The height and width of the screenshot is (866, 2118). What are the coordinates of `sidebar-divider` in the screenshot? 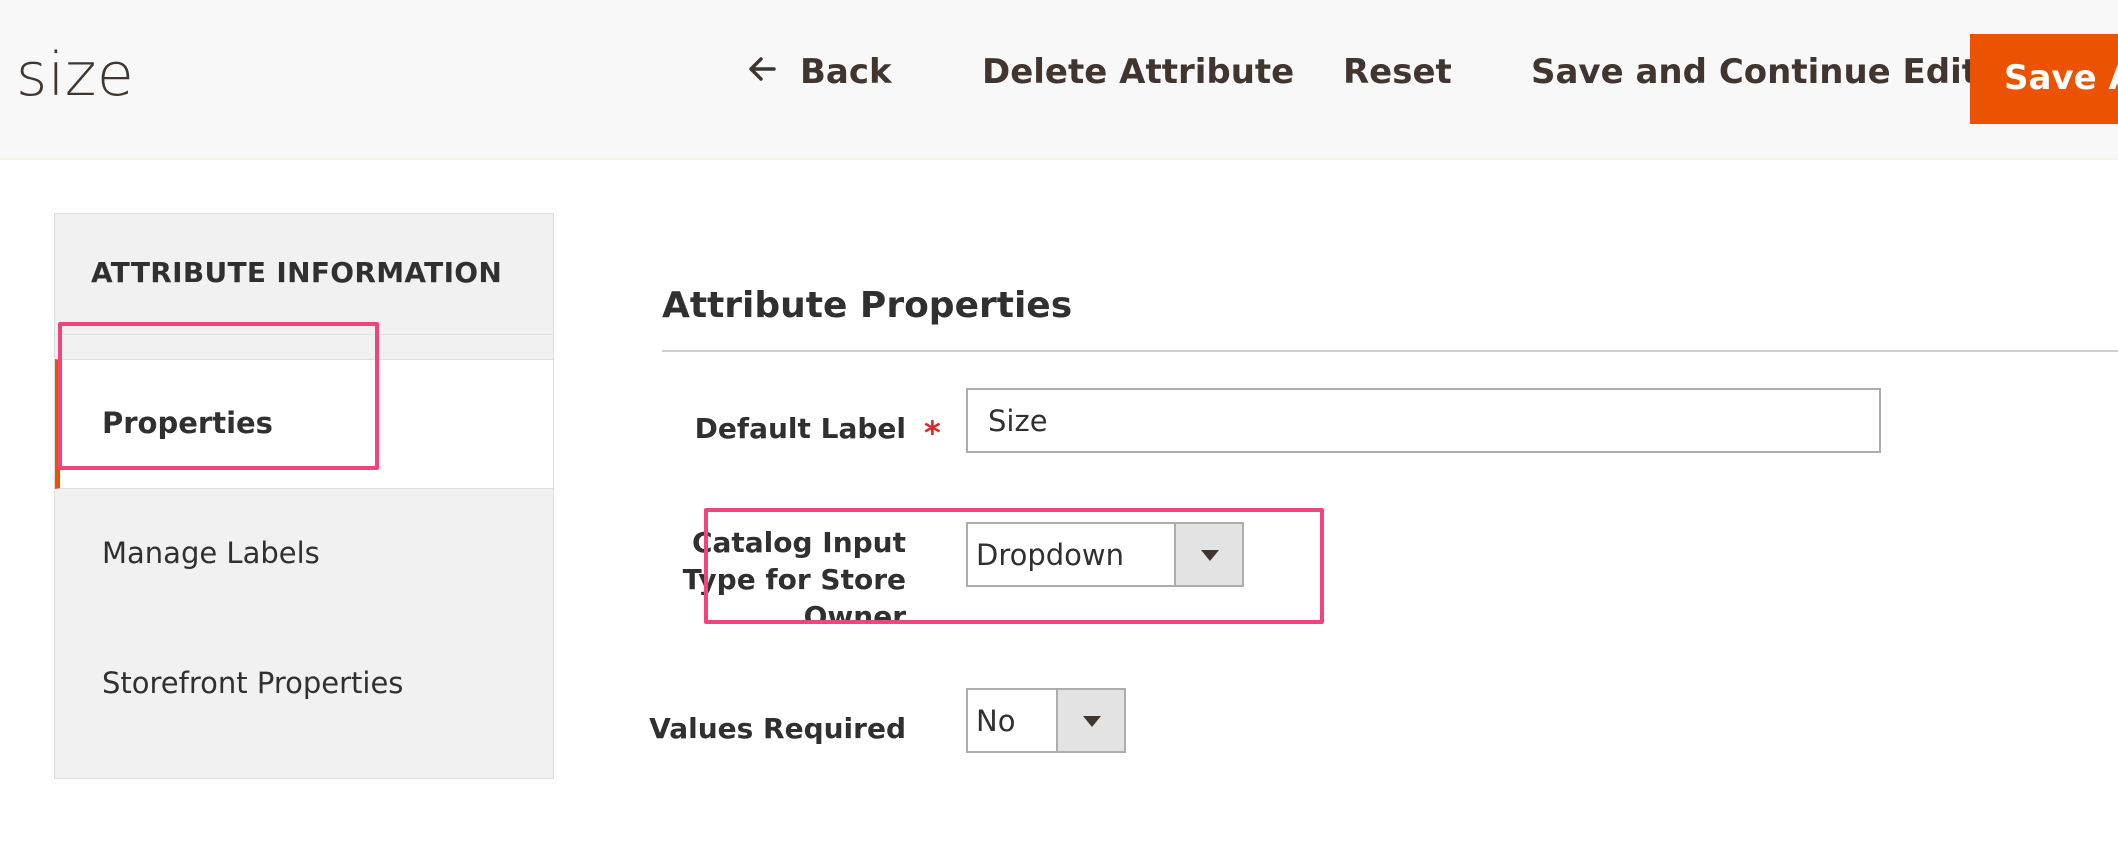 It's located at (304, 334).